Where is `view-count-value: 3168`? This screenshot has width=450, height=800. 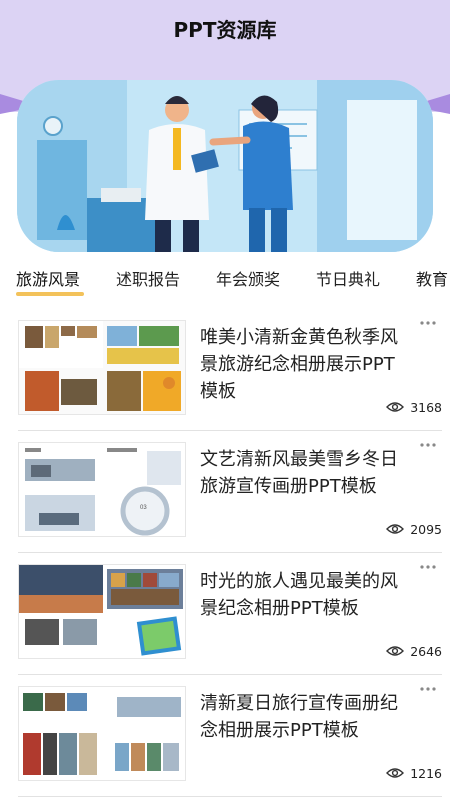 view-count-value: 3168 is located at coordinates (426, 407).